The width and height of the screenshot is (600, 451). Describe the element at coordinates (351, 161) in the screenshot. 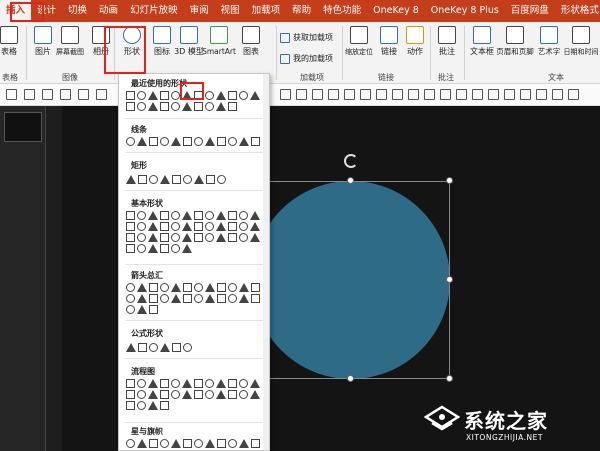

I see `rotate-handle-icon` at that location.